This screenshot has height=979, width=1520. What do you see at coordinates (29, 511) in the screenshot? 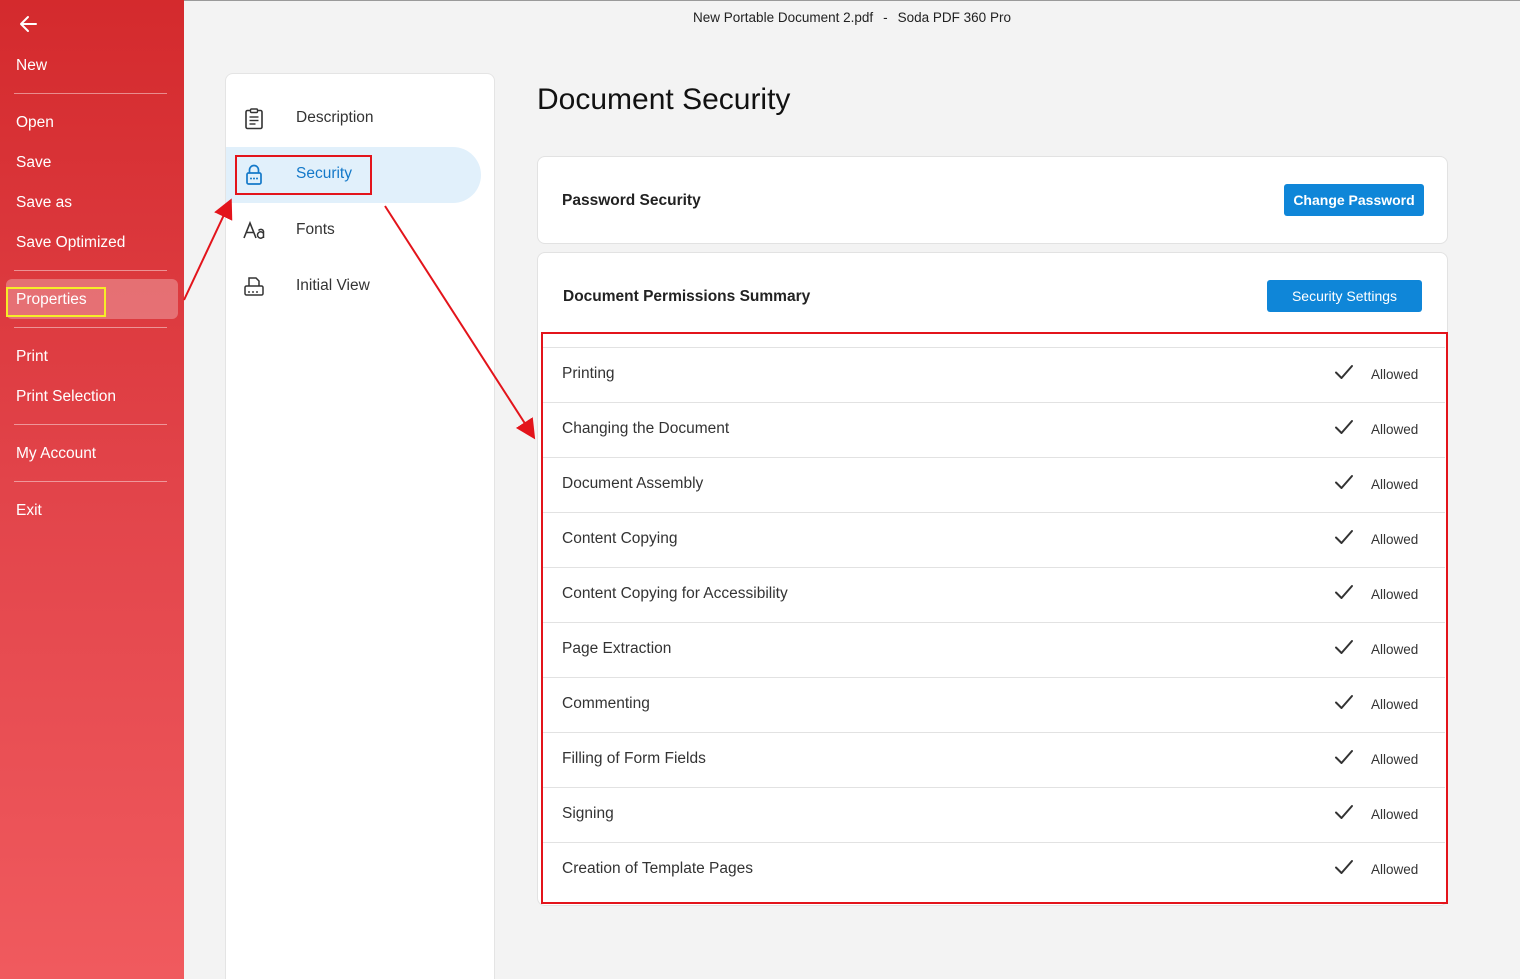
I see `menu-item-exit: Exit` at bounding box center [29, 511].